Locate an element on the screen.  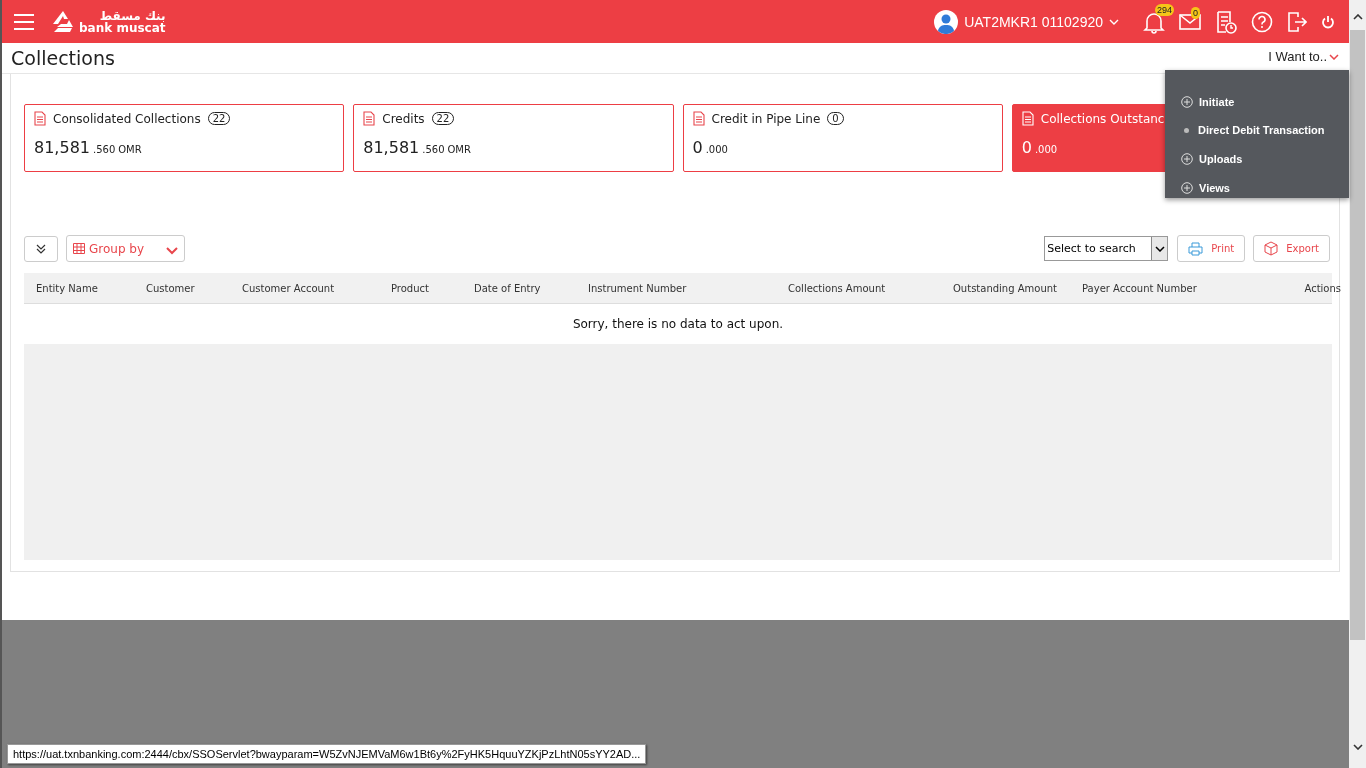
logo-text: bank muscat is located at coordinates (122, 27).